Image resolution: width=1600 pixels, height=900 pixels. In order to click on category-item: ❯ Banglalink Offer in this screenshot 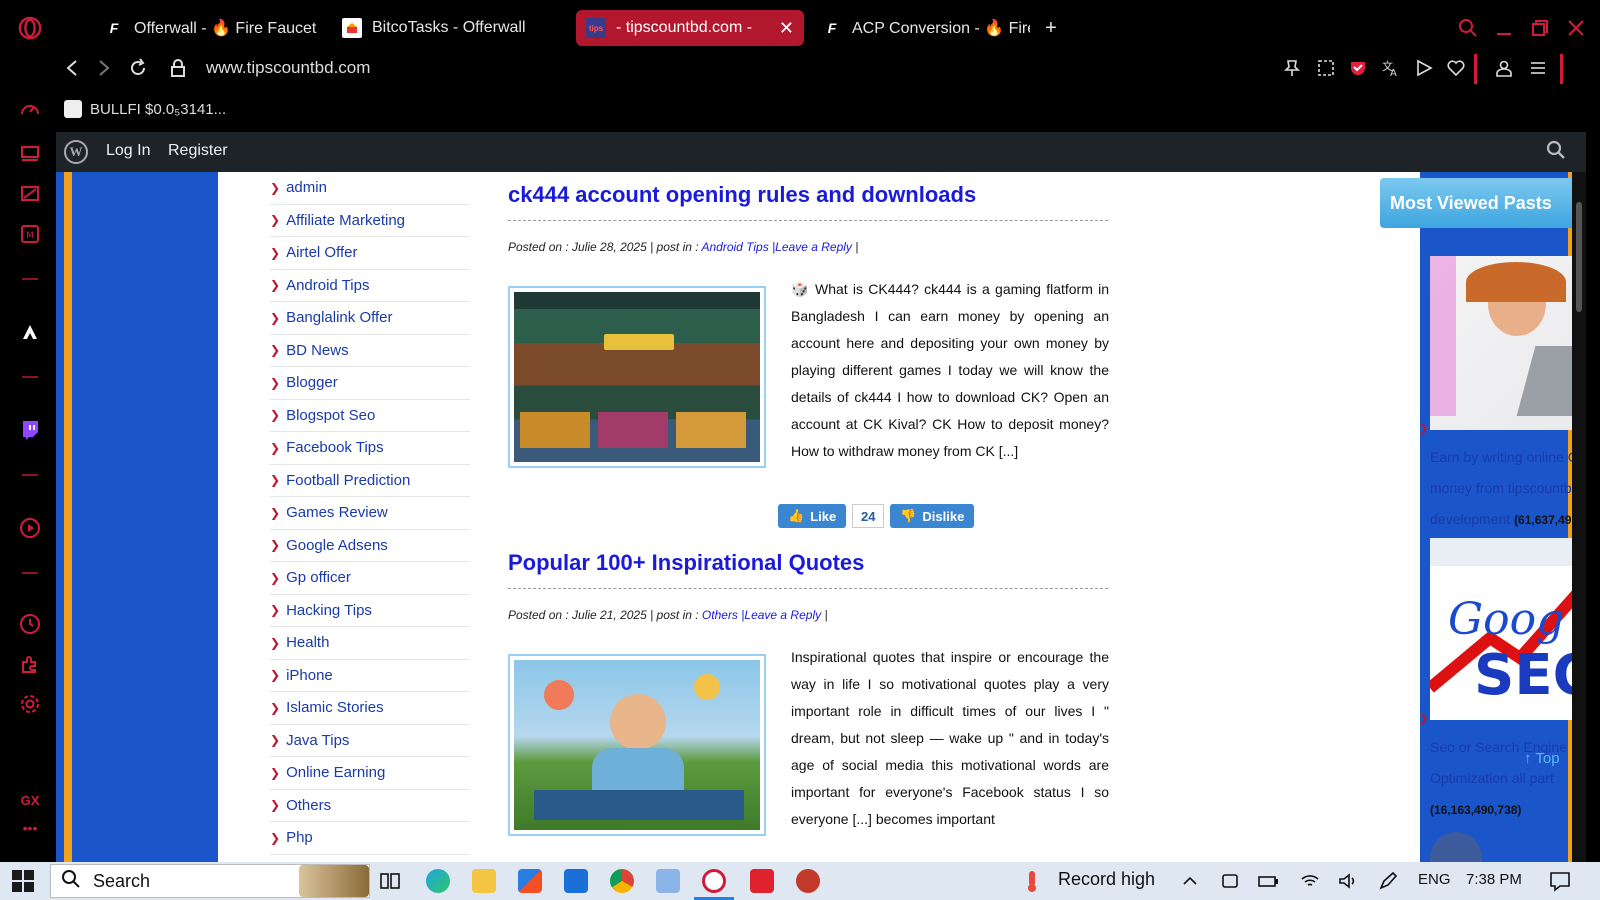, I will do `click(370, 318)`.